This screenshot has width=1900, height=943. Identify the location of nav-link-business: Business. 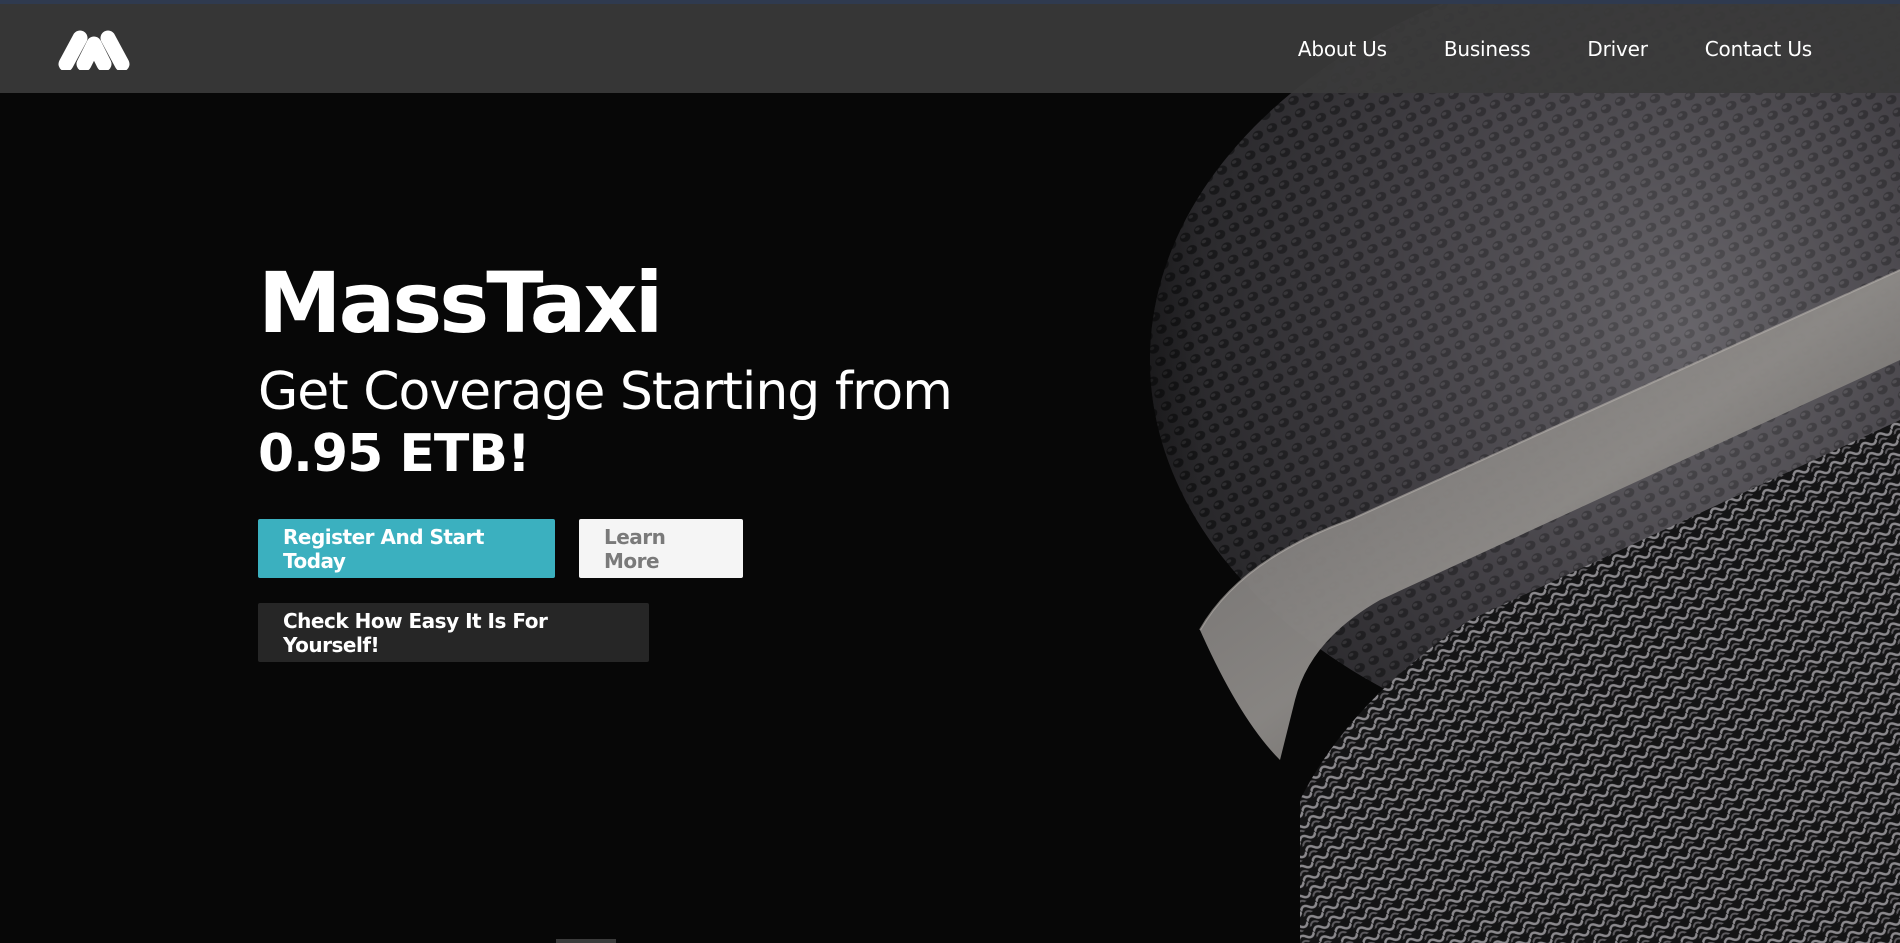
(1487, 49).